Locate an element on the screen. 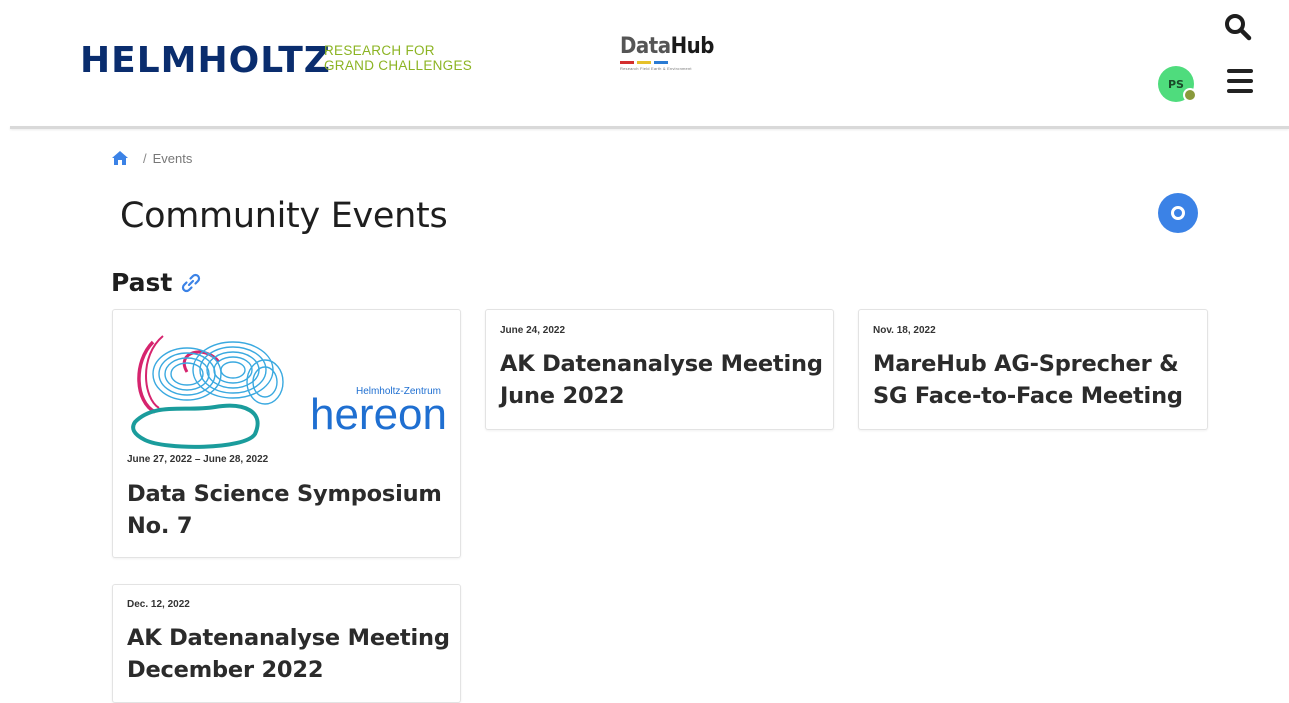 The width and height of the screenshot is (1289, 703). avatar-initials: PS is located at coordinates (1176, 84).